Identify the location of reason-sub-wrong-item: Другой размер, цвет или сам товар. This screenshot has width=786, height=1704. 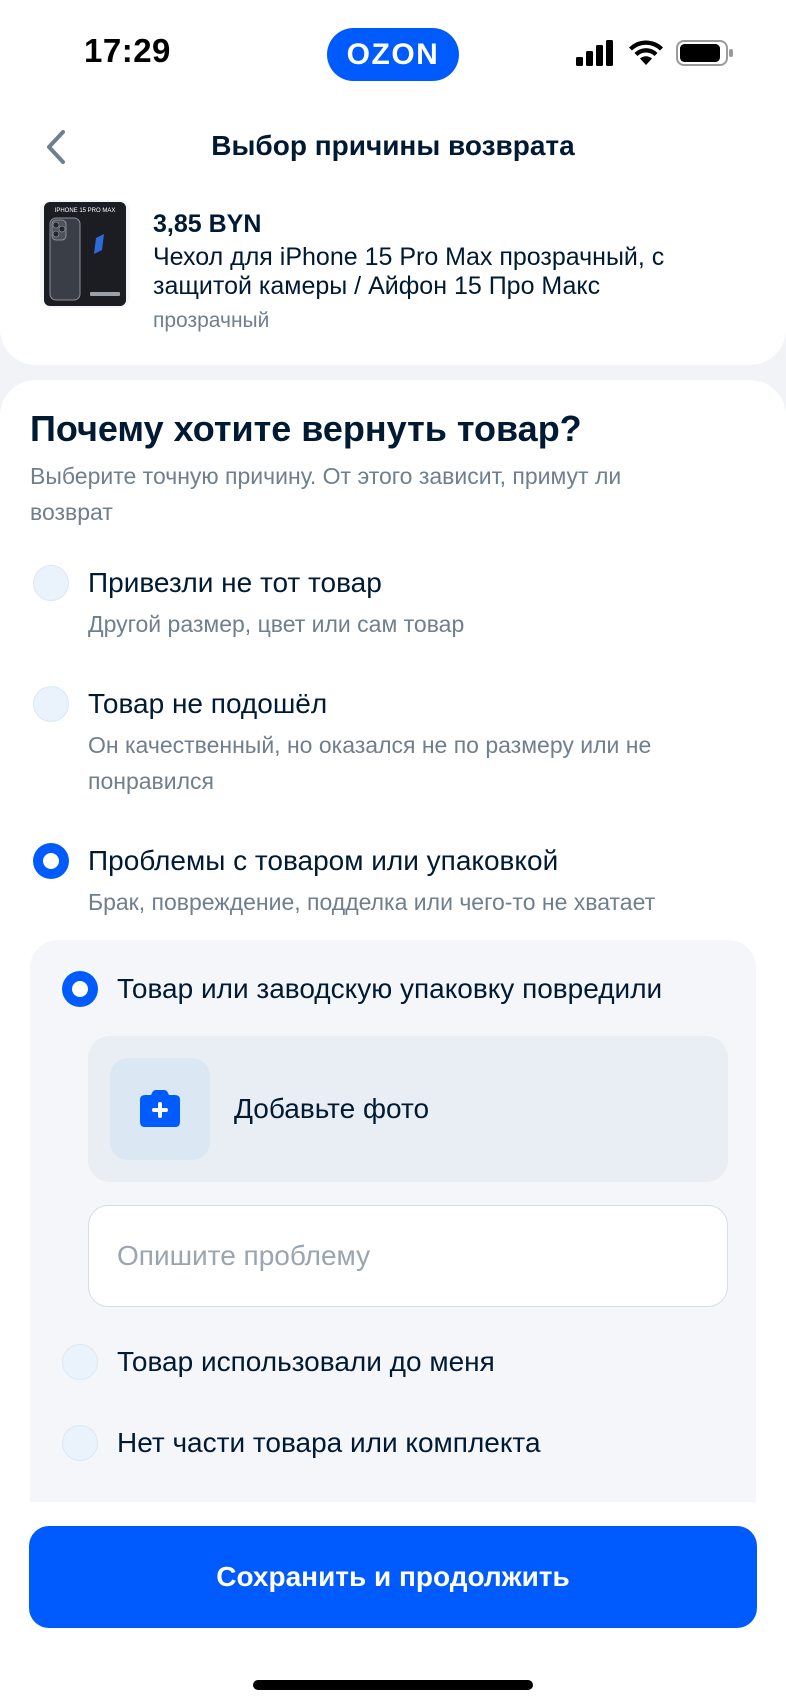
(276, 624).